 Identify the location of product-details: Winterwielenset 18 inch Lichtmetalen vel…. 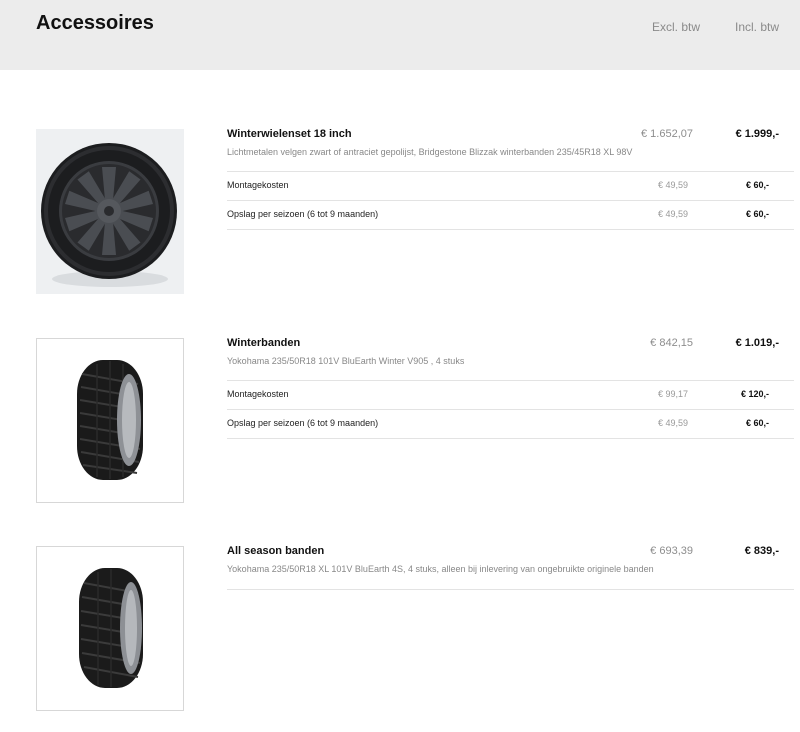
(510, 179).